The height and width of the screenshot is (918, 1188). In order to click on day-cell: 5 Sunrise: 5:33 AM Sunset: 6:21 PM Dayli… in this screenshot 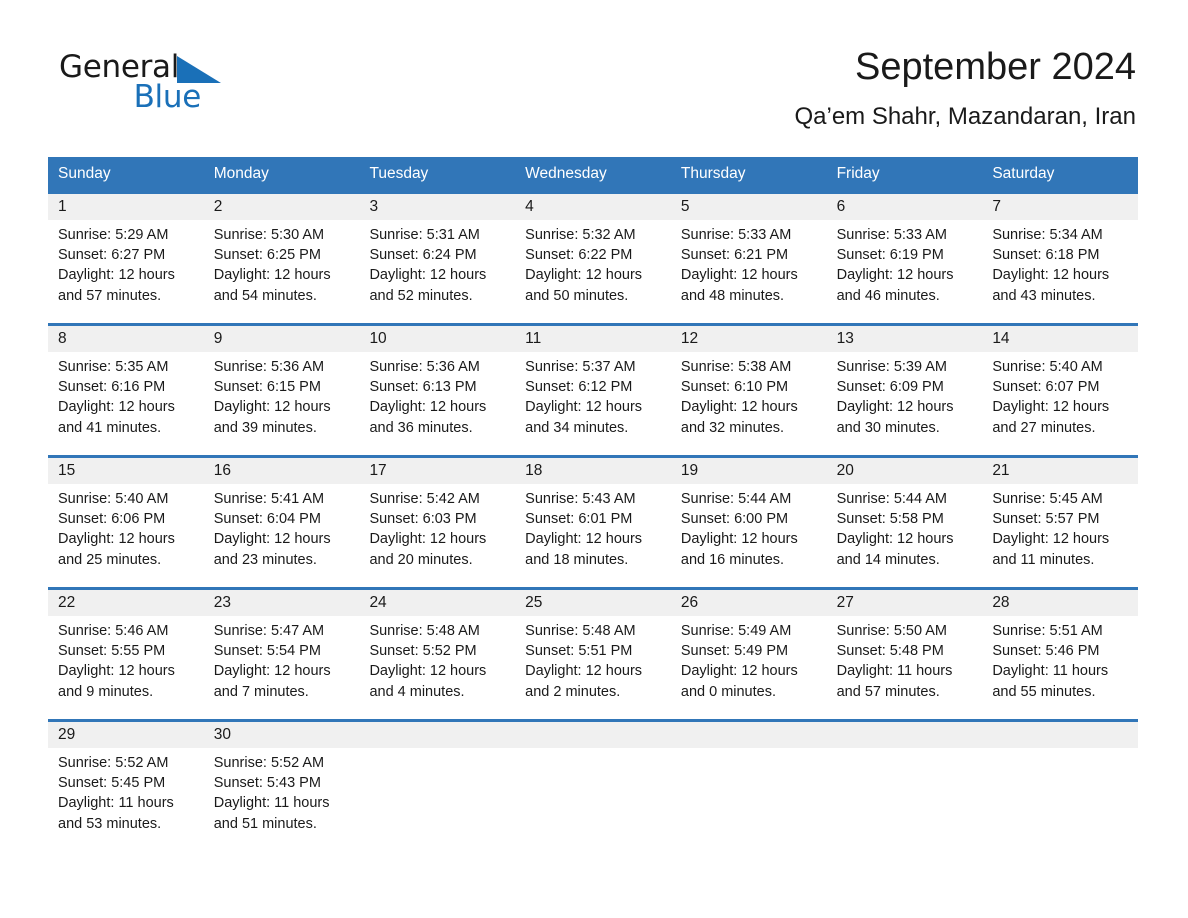, I will do `click(749, 258)`.